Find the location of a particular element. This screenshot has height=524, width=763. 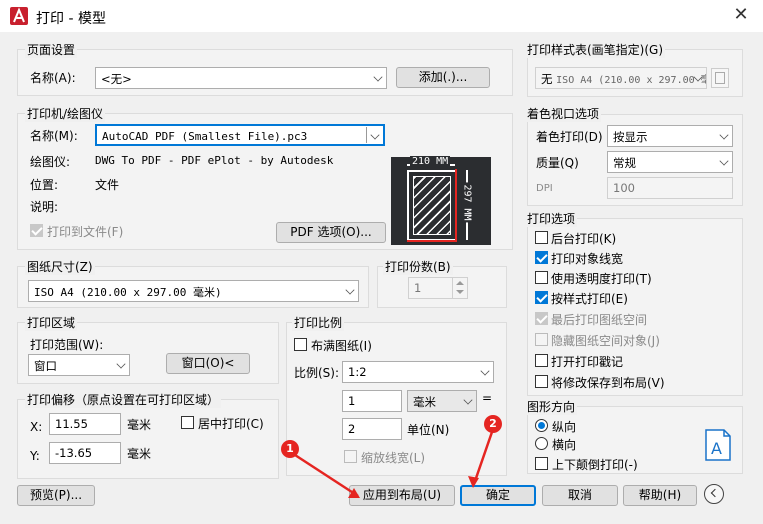

close-icon: ✕ is located at coordinates (741, 15).